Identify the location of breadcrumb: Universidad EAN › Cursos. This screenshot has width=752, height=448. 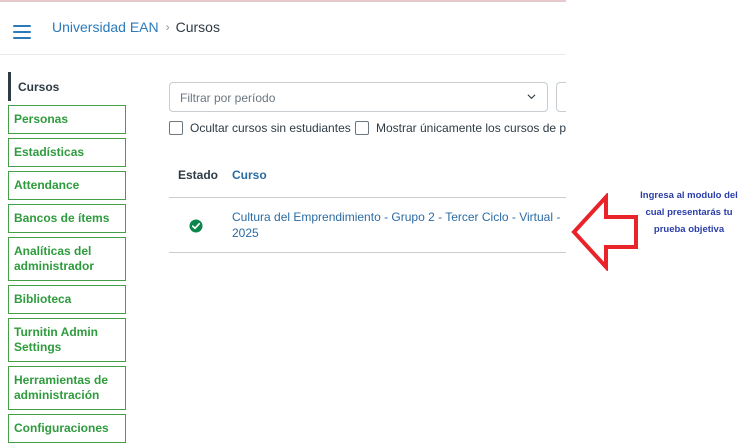
(136, 27).